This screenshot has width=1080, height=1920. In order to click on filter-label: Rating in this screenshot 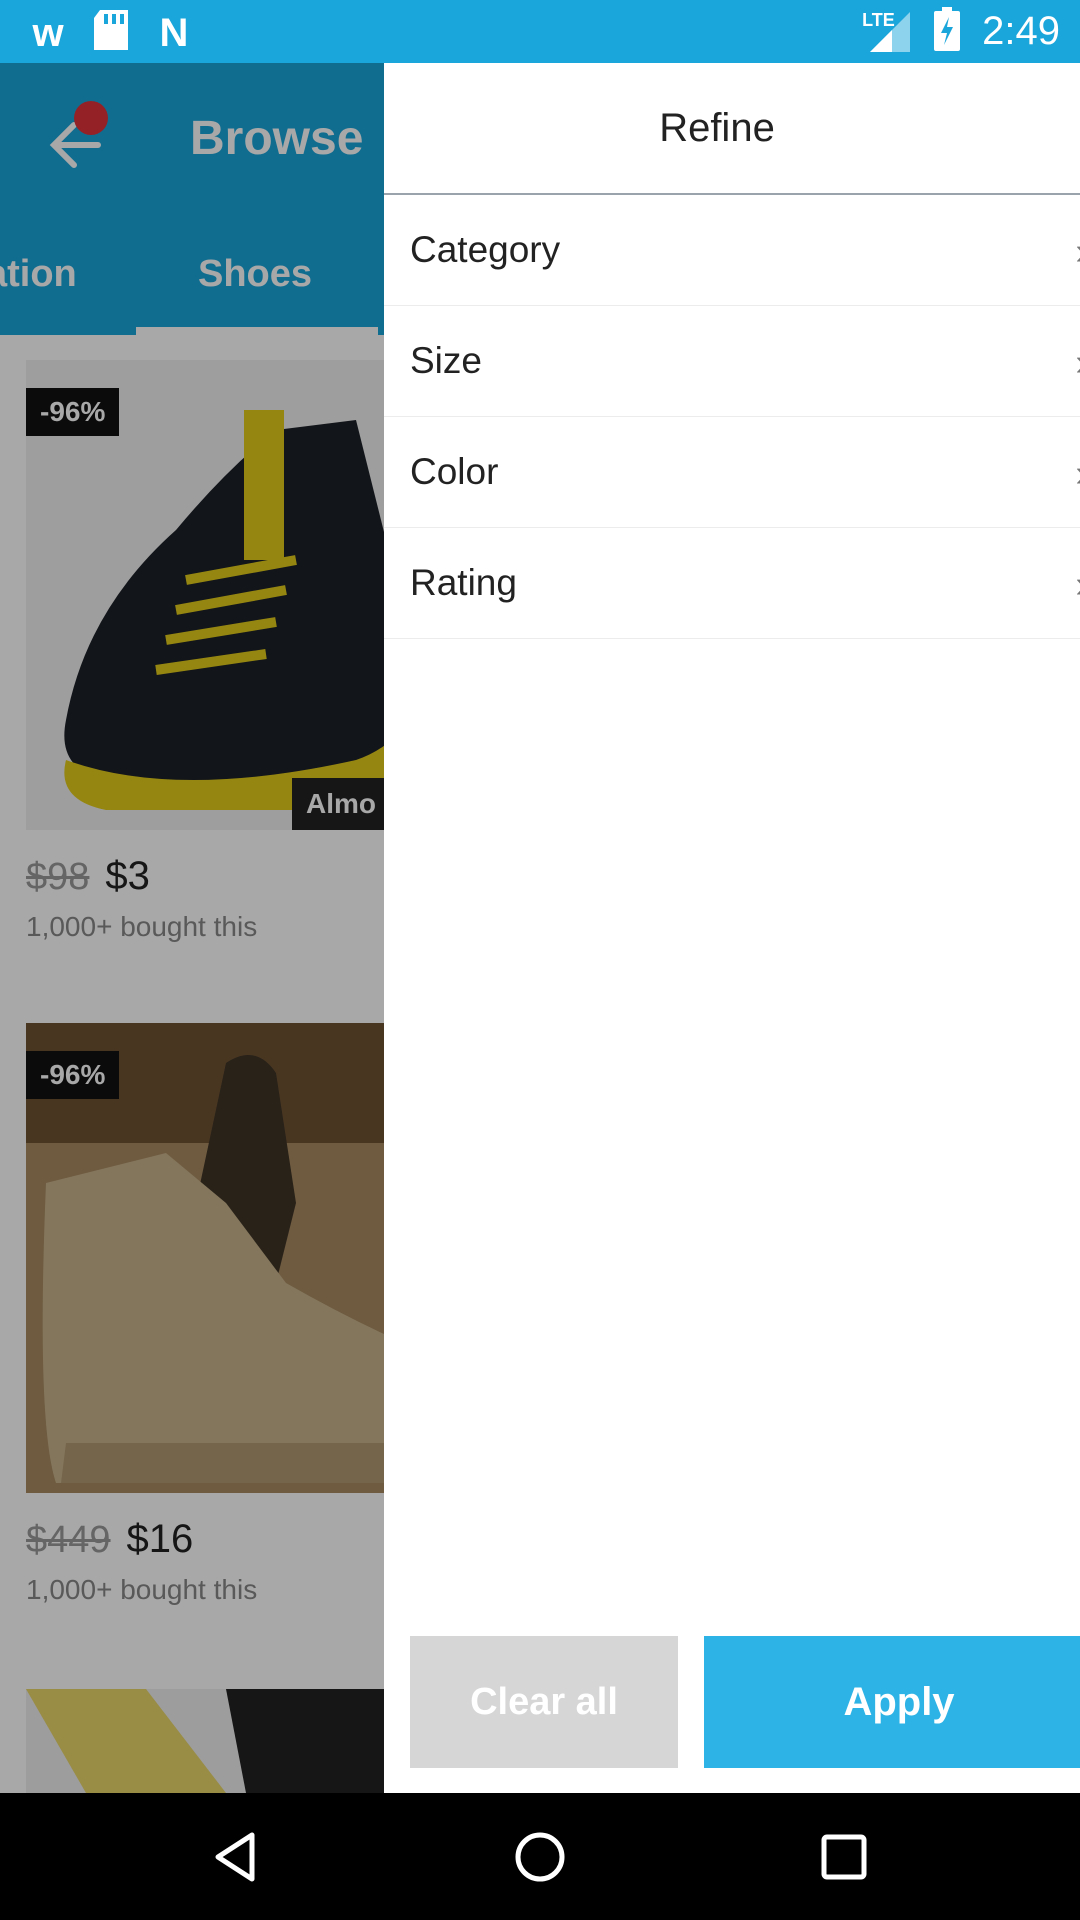, I will do `click(463, 582)`.